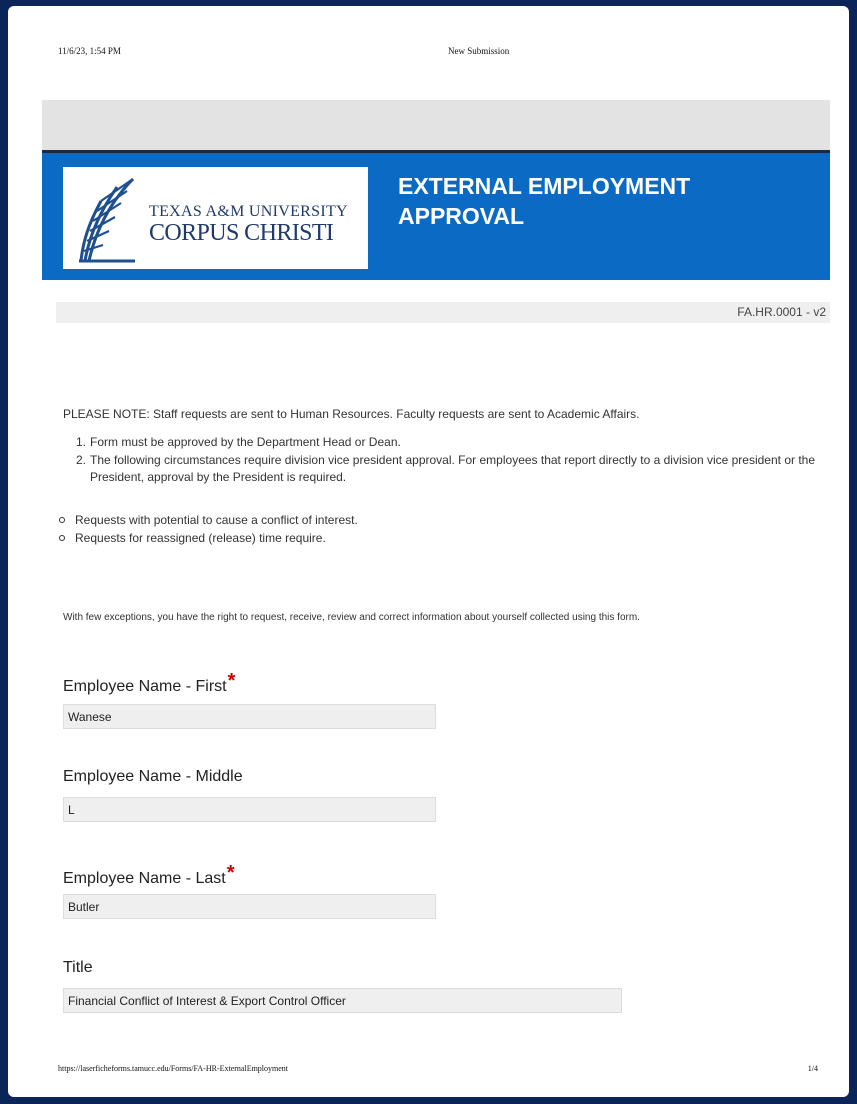  I want to click on form-title: EXTERNAL EMPLOYMENT APPROVAL, so click(544, 201).